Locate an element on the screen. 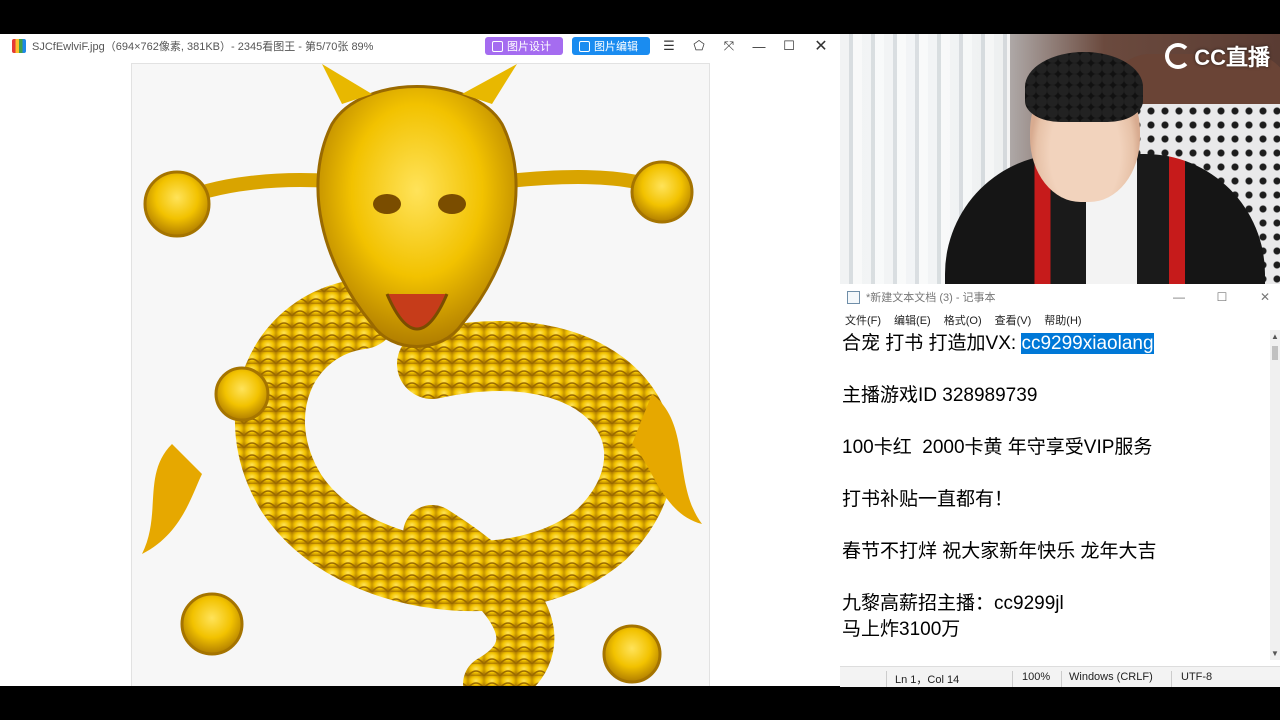  selected-text: cc9299xiaolang is located at coordinates (1087, 343).